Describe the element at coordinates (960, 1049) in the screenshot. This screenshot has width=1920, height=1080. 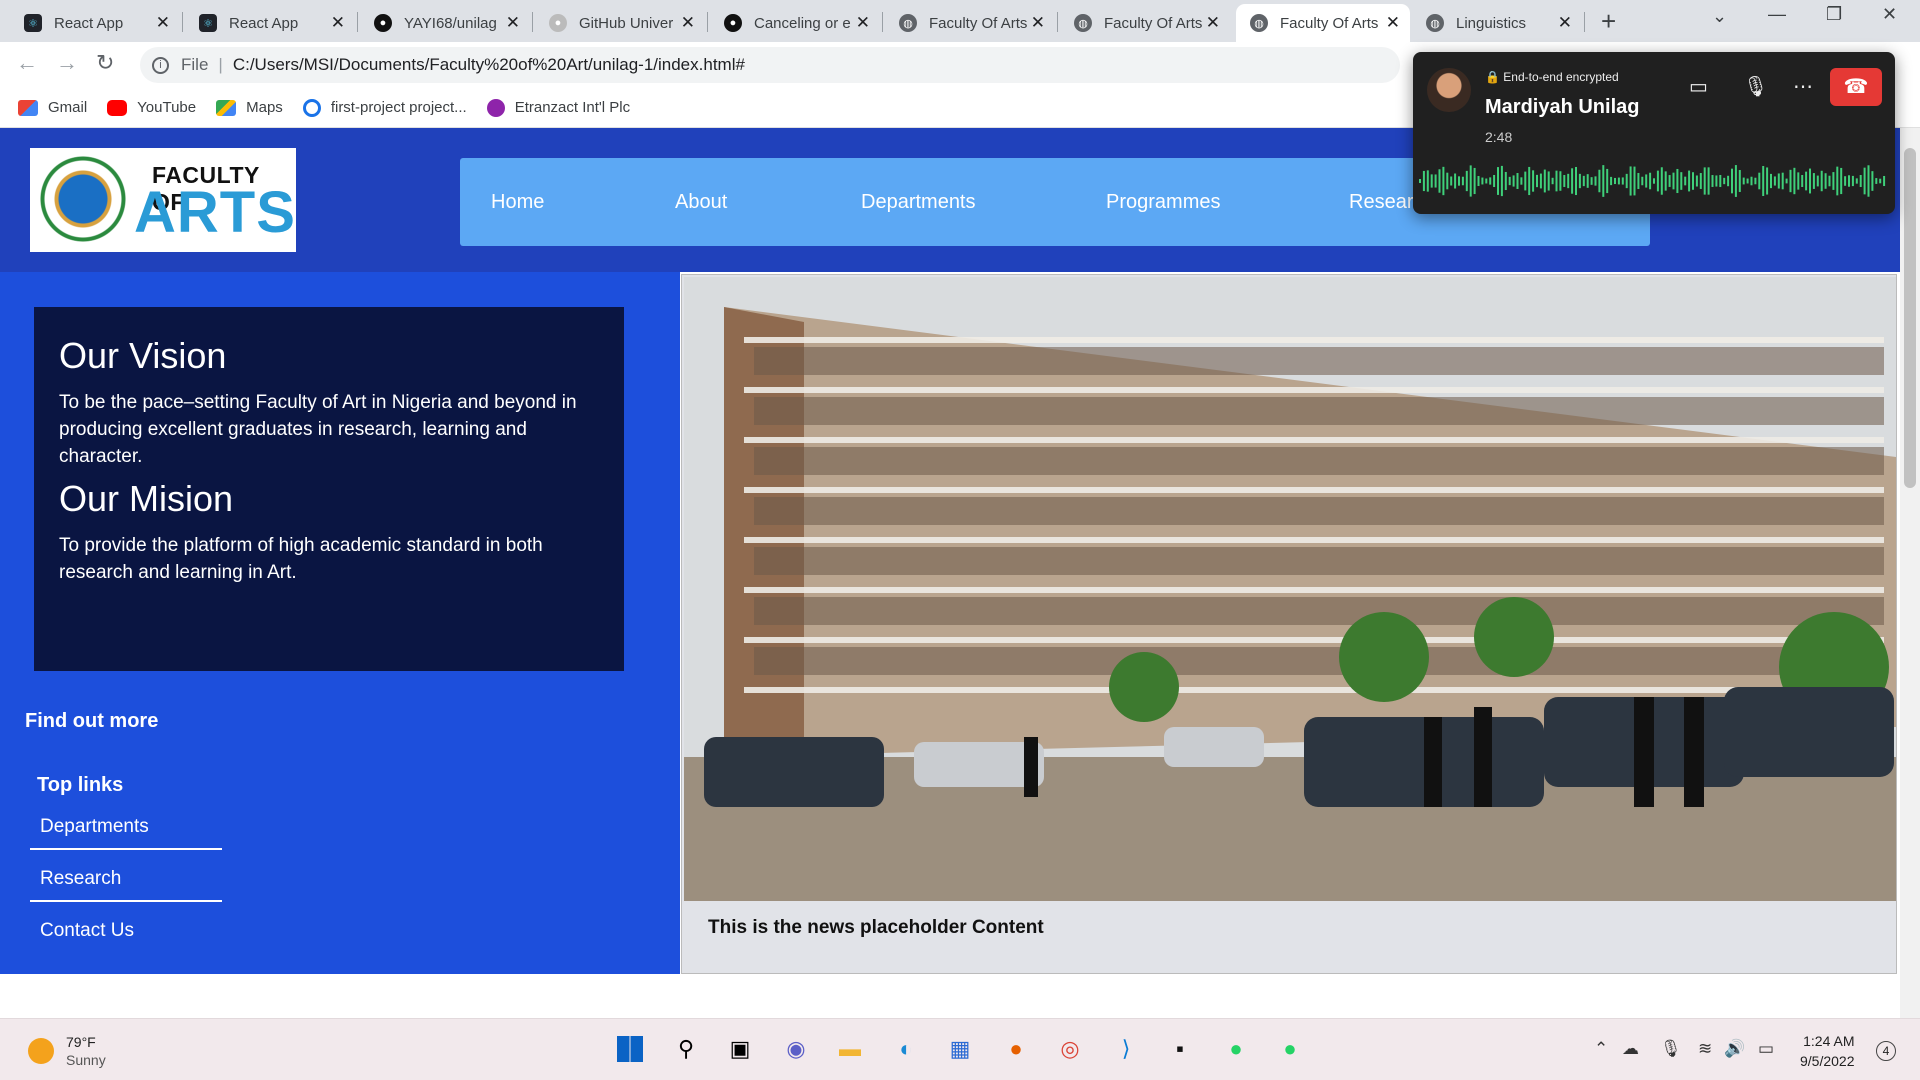
I see `store-icon: ▦` at that location.